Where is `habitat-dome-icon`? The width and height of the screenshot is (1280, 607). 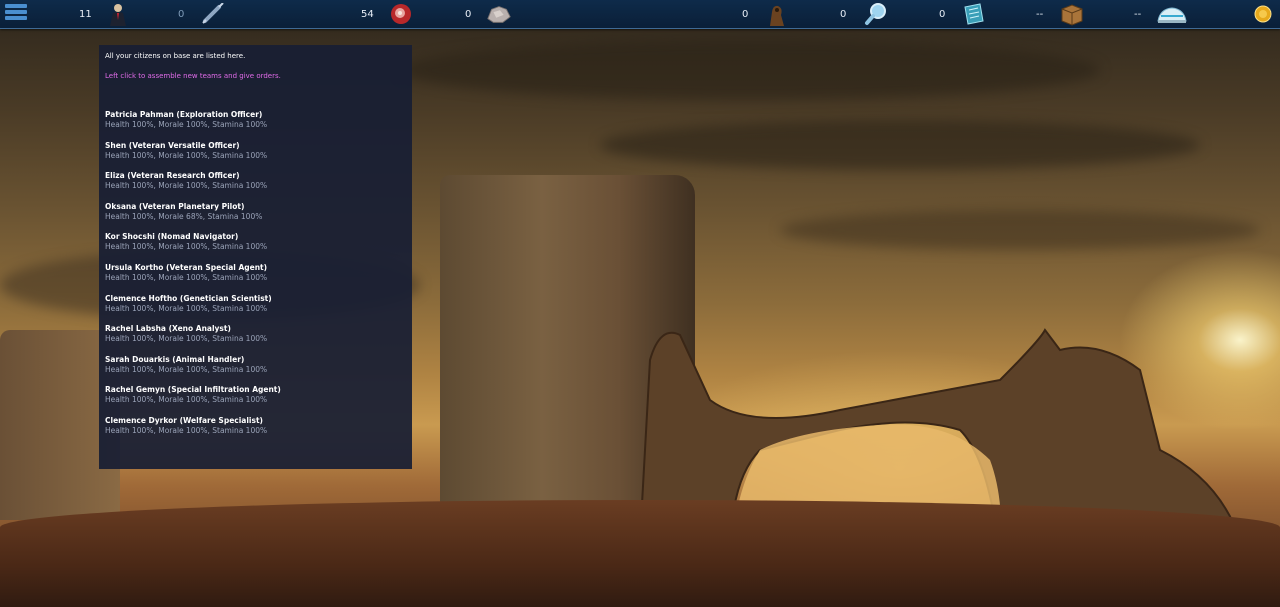 habitat-dome-icon is located at coordinates (1172, 14).